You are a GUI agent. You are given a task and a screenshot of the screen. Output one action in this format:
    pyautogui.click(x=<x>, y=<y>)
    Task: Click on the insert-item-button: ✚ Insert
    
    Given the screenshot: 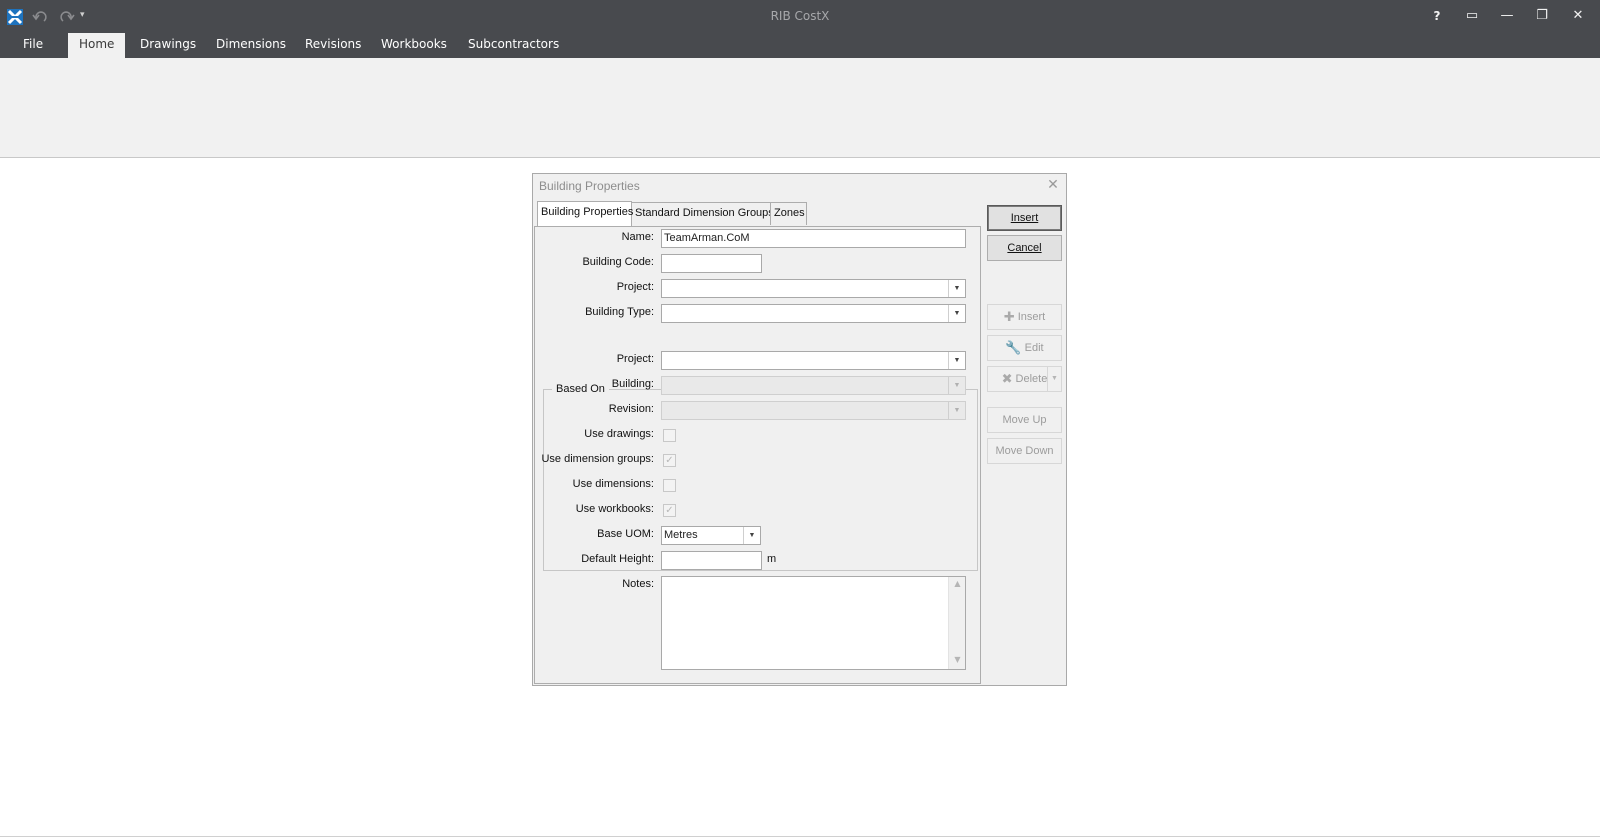 What is the action you would take?
    pyautogui.click(x=1024, y=317)
    